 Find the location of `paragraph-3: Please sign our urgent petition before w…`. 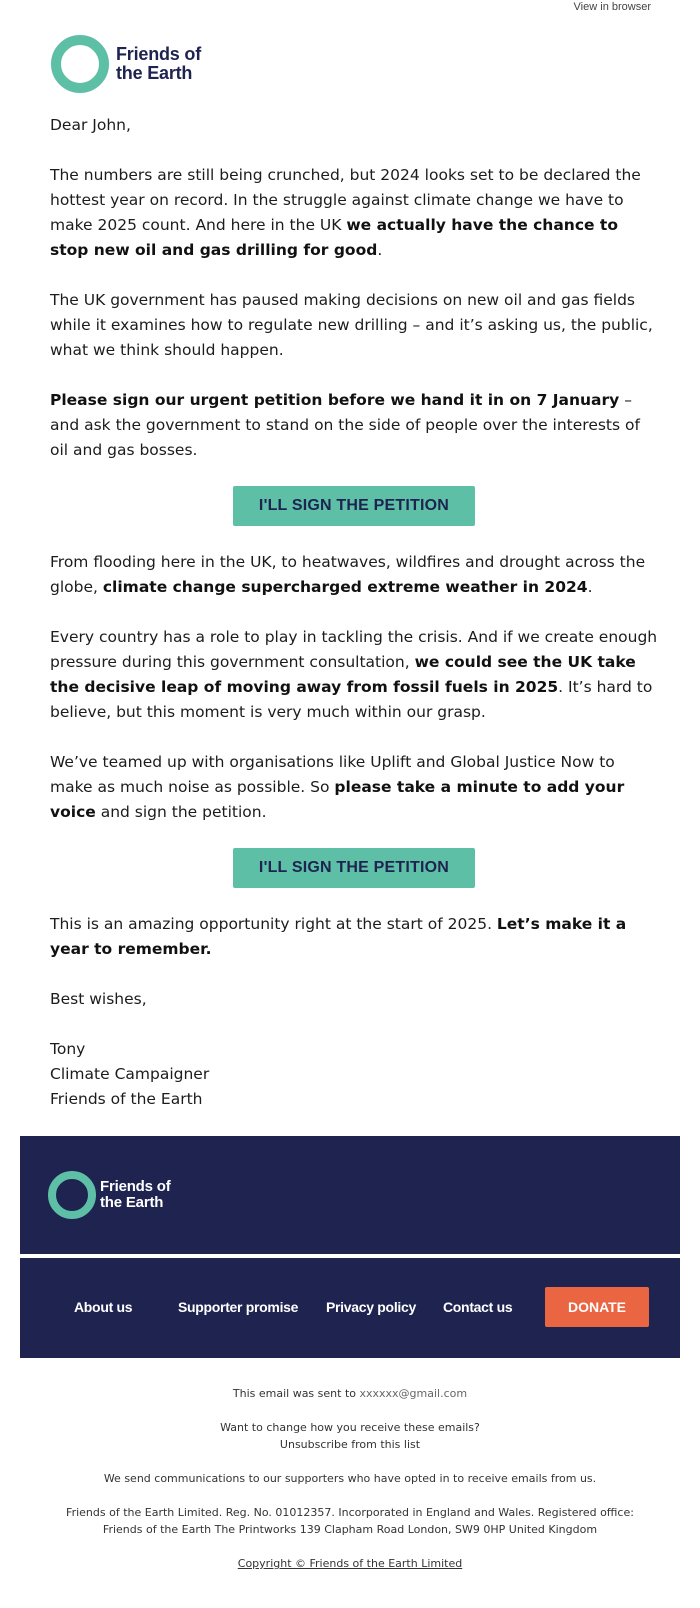

paragraph-3: Please sign our urgent petition before w… is located at coordinates (354, 425).